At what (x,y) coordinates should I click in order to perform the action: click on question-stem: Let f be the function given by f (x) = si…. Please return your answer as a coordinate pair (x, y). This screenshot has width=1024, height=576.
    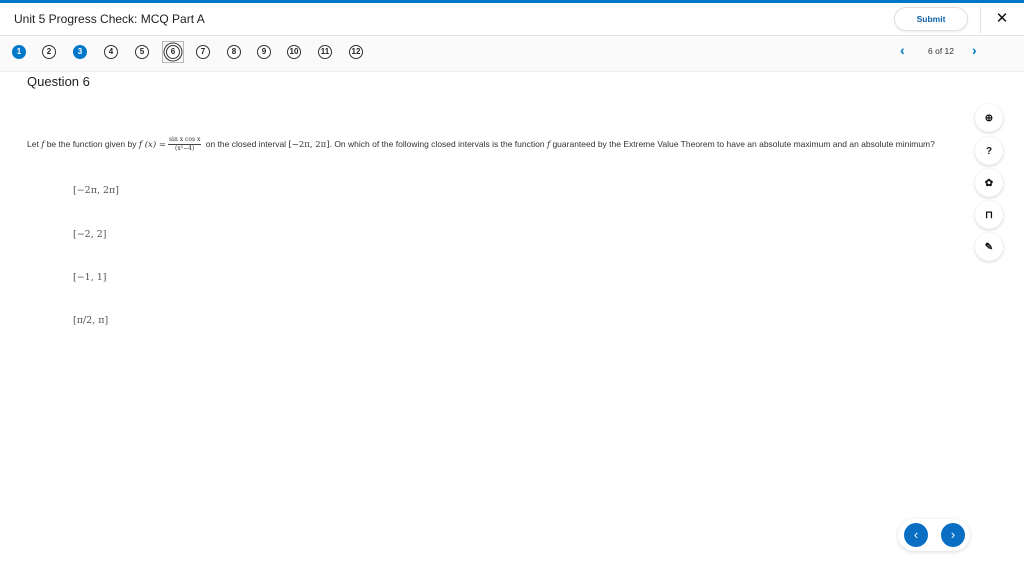
    Looking at the image, I should click on (492, 145).